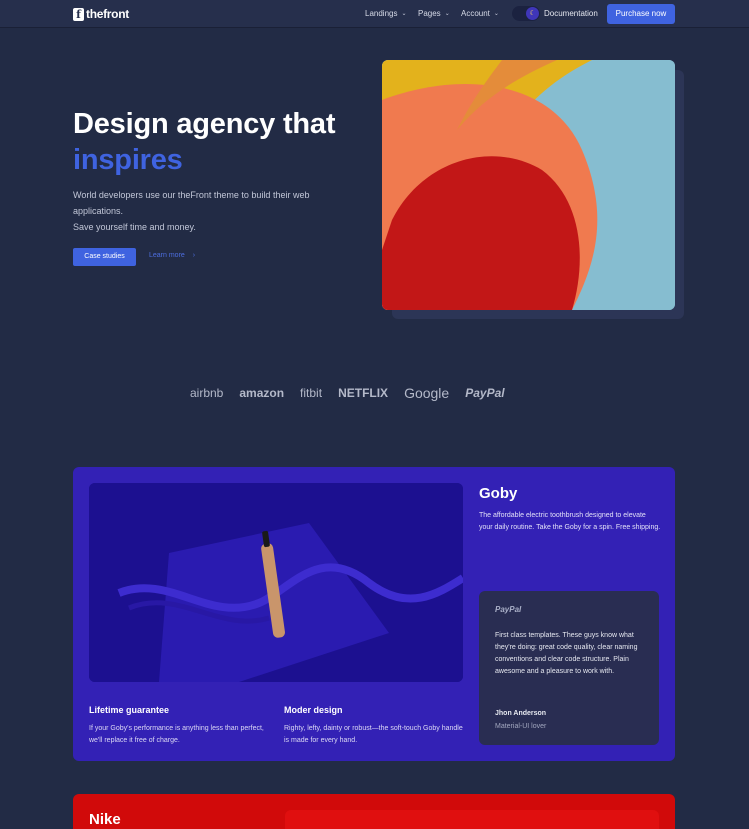 This screenshot has height=829, width=749. I want to click on theme-toggle: ☾, so click(526, 13).